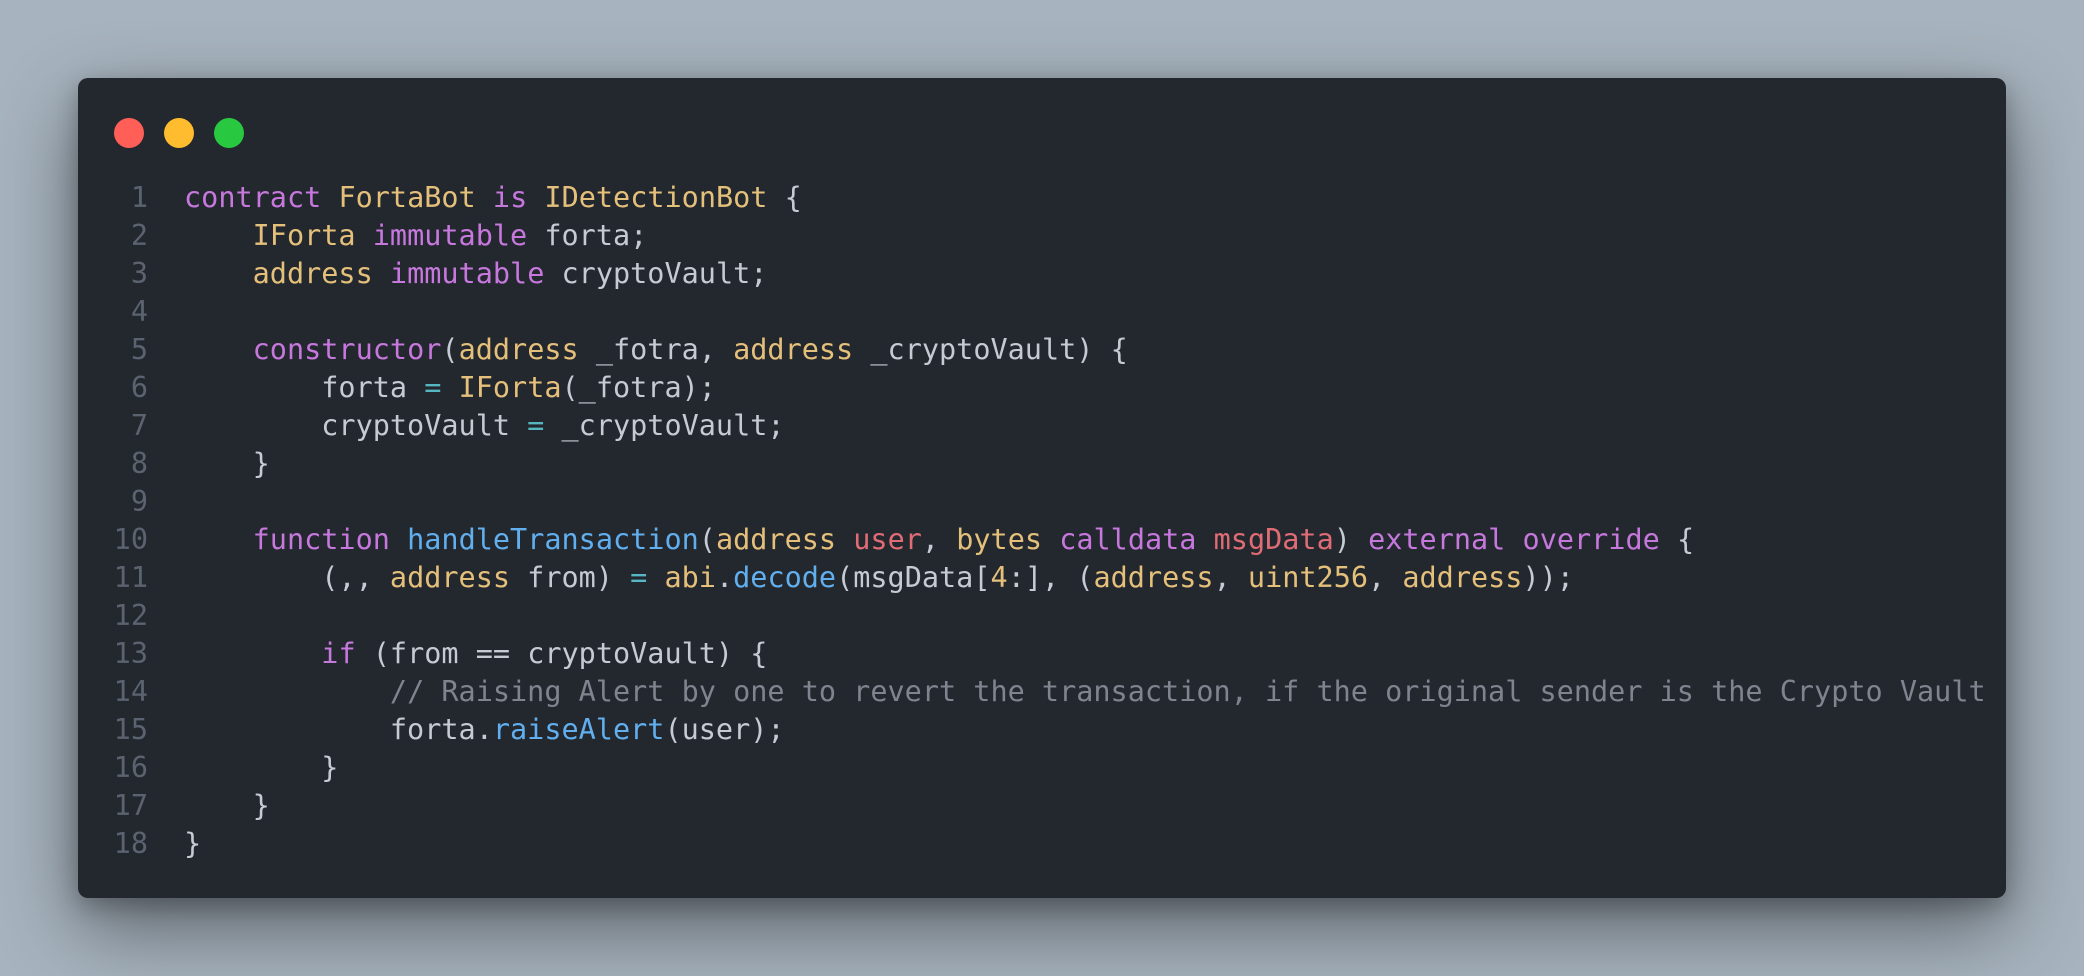 The height and width of the screenshot is (976, 2084). I want to click on line-number: 2, so click(139, 235).